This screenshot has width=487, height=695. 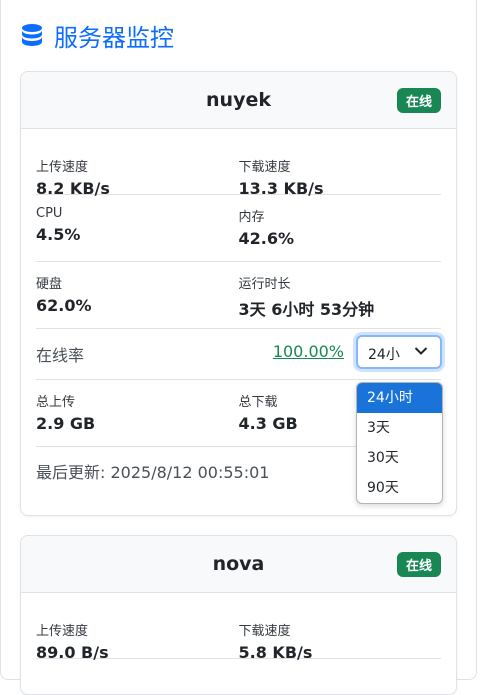 What do you see at coordinates (264, 284) in the screenshot?
I see `runtime-label: 运行时长` at bounding box center [264, 284].